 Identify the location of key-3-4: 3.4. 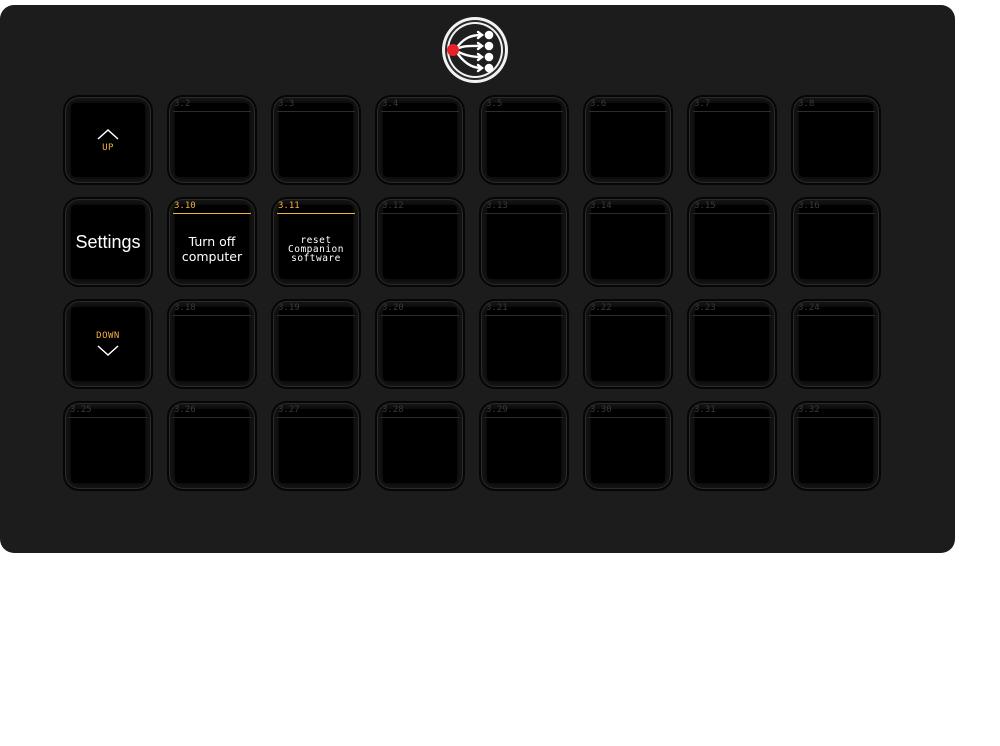
(420, 140).